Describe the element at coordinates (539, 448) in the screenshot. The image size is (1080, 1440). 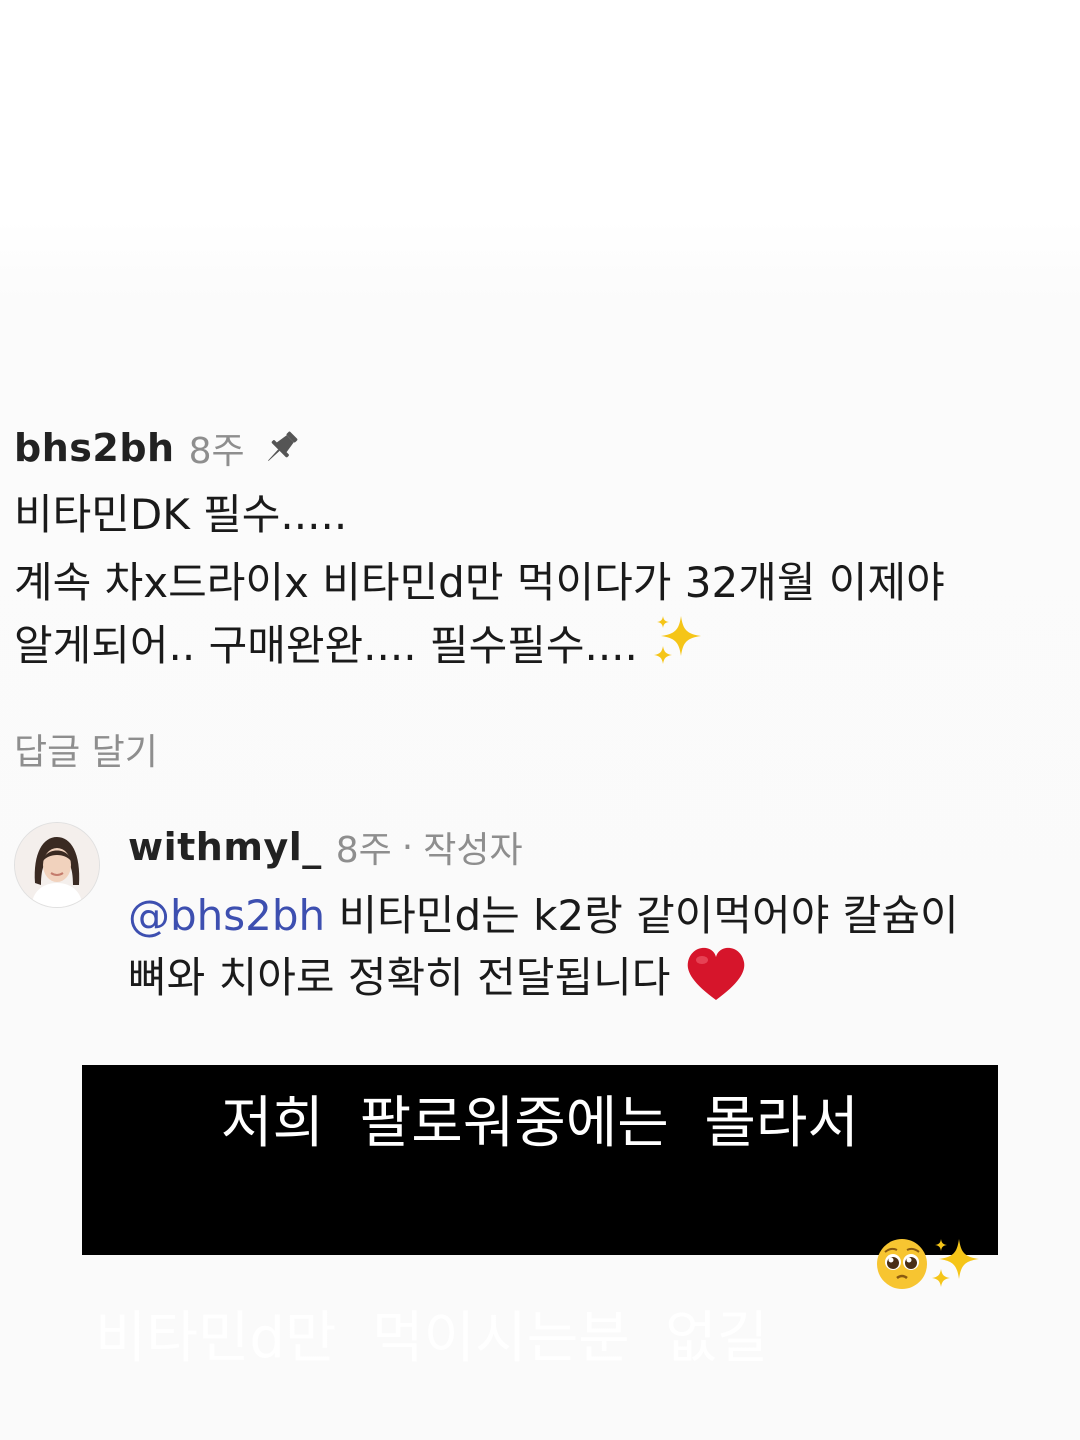
I see `comment-header: bhs2bh 8주` at that location.